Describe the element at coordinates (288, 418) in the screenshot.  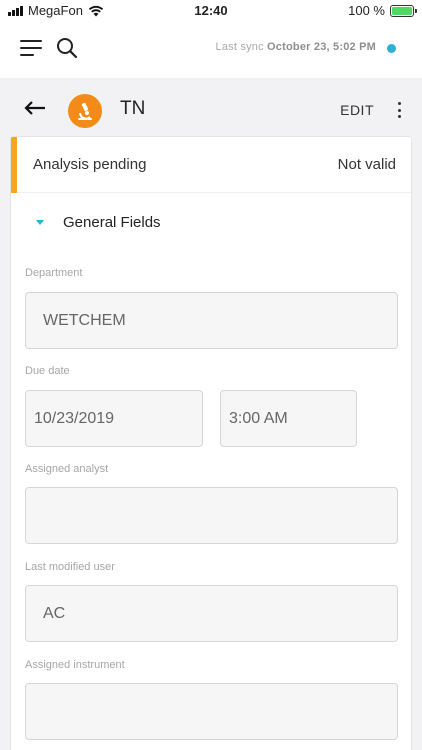
I see `due-time-field: 3:00 AM` at that location.